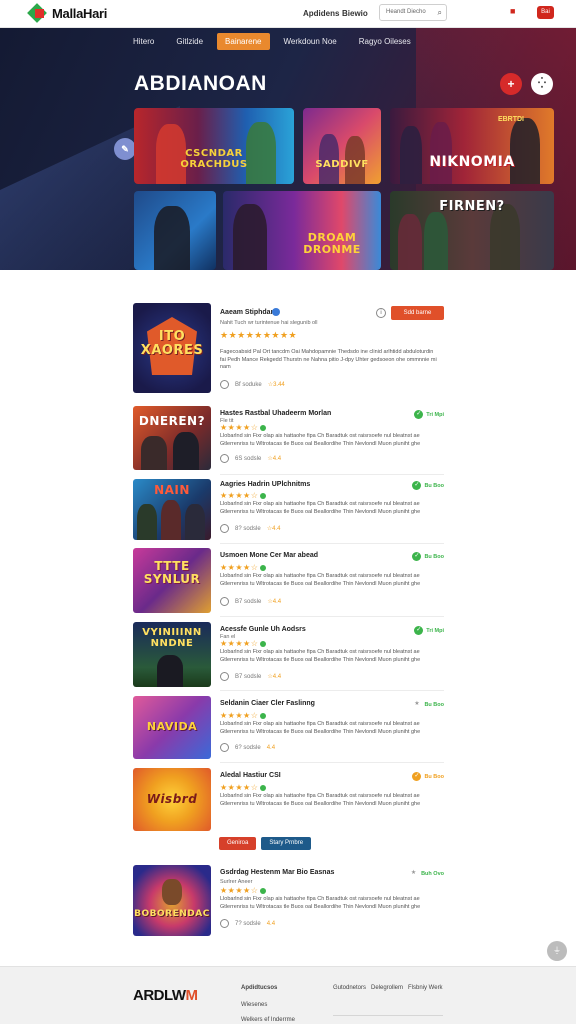 This screenshot has width=576, height=1024. I want to click on nav-tab-hitero: Hitero, so click(143, 41).